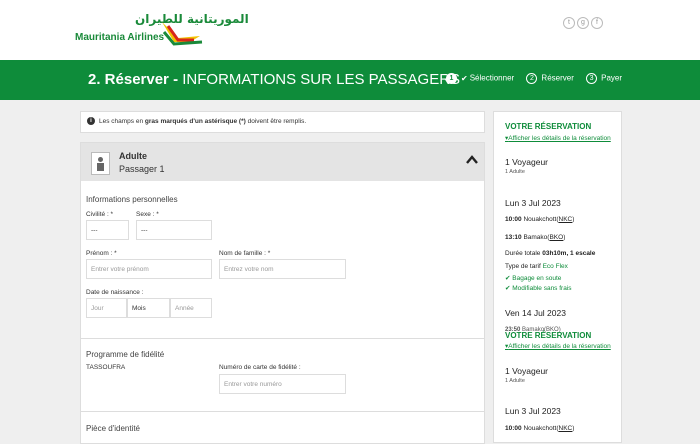 Image resolution: width=700 pixels, height=444 pixels. I want to click on first-name-label: Prénom : *, so click(101, 253).